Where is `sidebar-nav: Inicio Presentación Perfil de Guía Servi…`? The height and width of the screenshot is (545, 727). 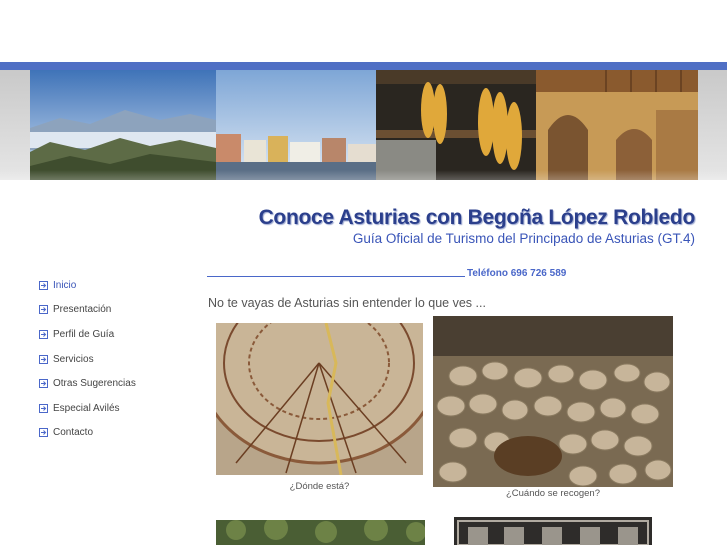
sidebar-nav: Inicio Presentación Perfil de Guía Servi… is located at coordinates (87, 359).